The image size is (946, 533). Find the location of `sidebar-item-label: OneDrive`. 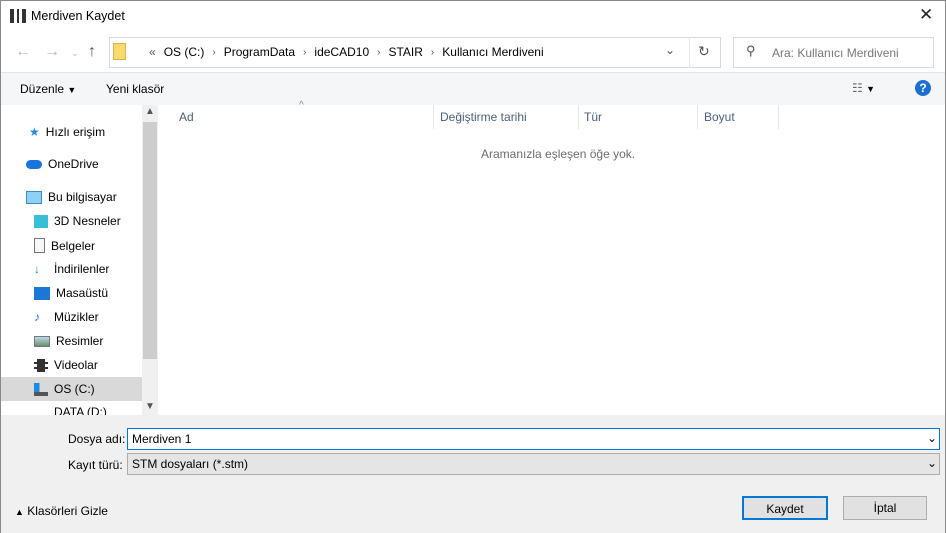

sidebar-item-label: OneDrive is located at coordinates (73, 164).